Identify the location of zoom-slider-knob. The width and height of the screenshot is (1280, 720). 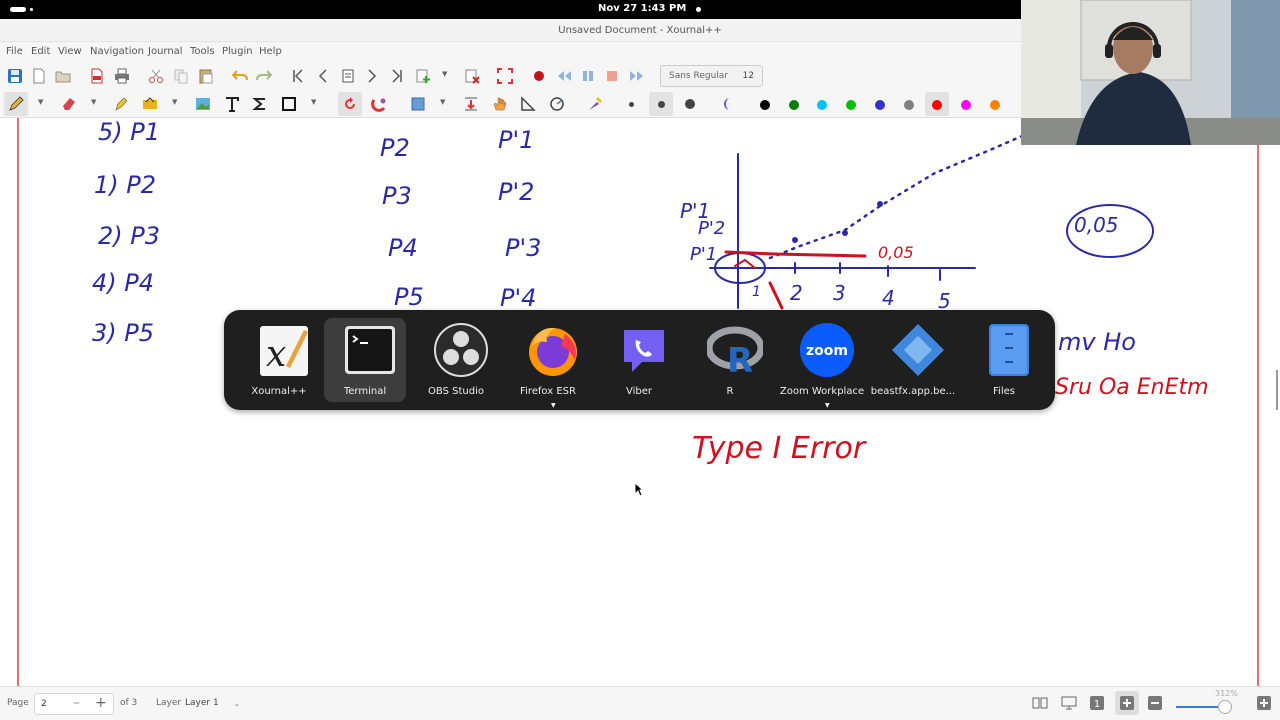
(1225, 707).